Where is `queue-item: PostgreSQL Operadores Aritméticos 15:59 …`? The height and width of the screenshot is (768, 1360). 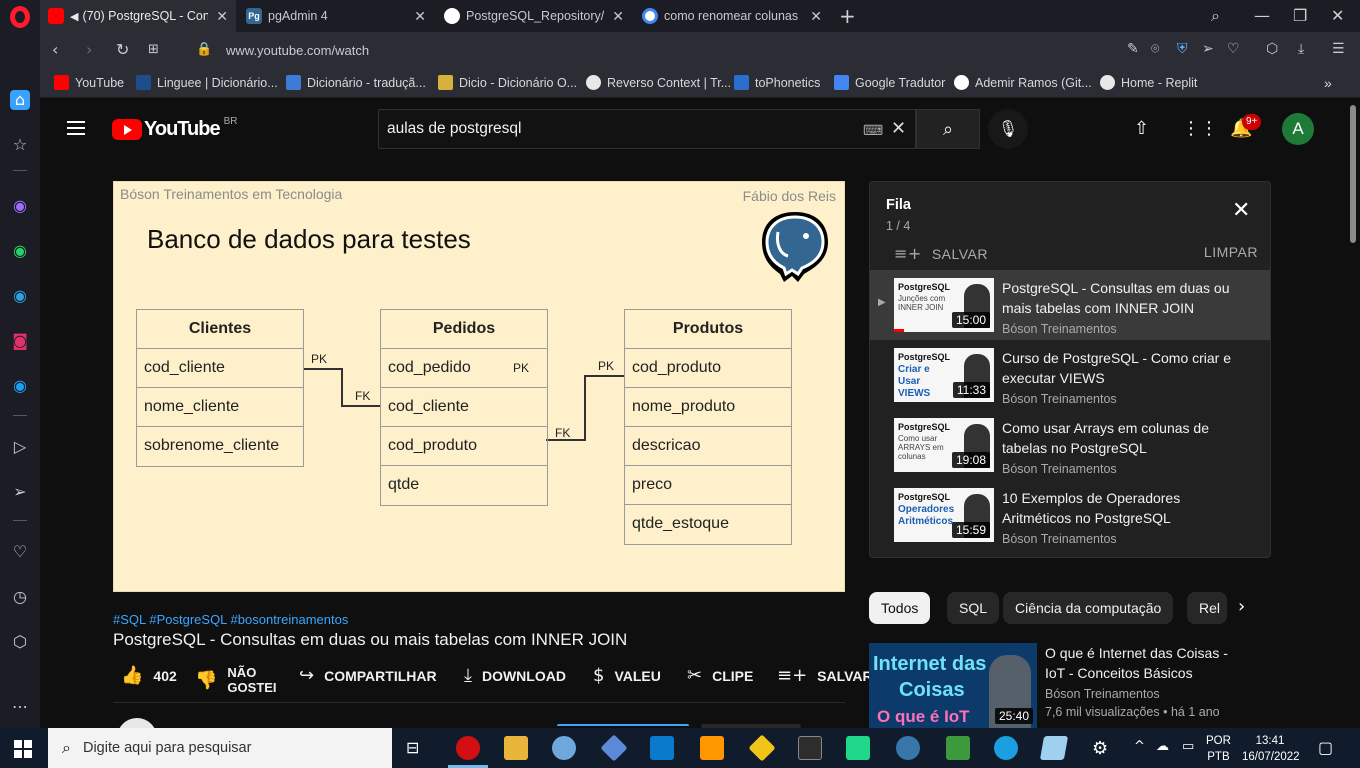
queue-item: PostgreSQL Operadores Aritméticos 15:59 … is located at coordinates (1070, 515).